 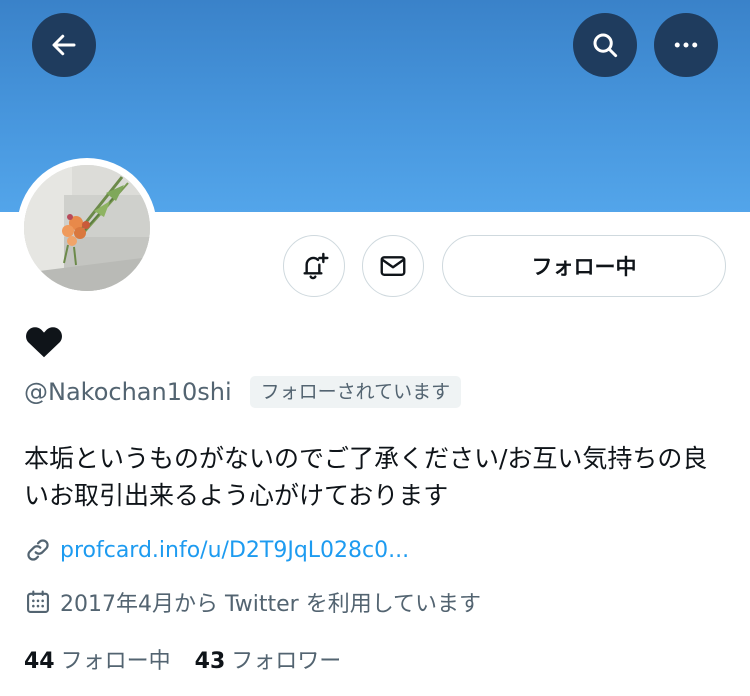 I want to click on follow-stats: 44 フォロー中 43 フォロワー, so click(x=182, y=659).